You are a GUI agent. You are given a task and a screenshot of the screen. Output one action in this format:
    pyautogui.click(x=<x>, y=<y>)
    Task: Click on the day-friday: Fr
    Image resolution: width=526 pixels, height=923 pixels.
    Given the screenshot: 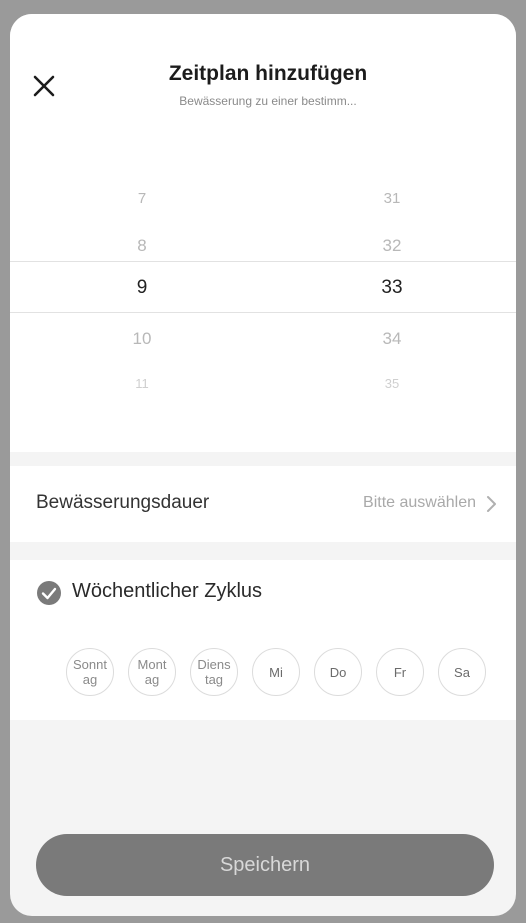 What is the action you would take?
    pyautogui.click(x=400, y=672)
    